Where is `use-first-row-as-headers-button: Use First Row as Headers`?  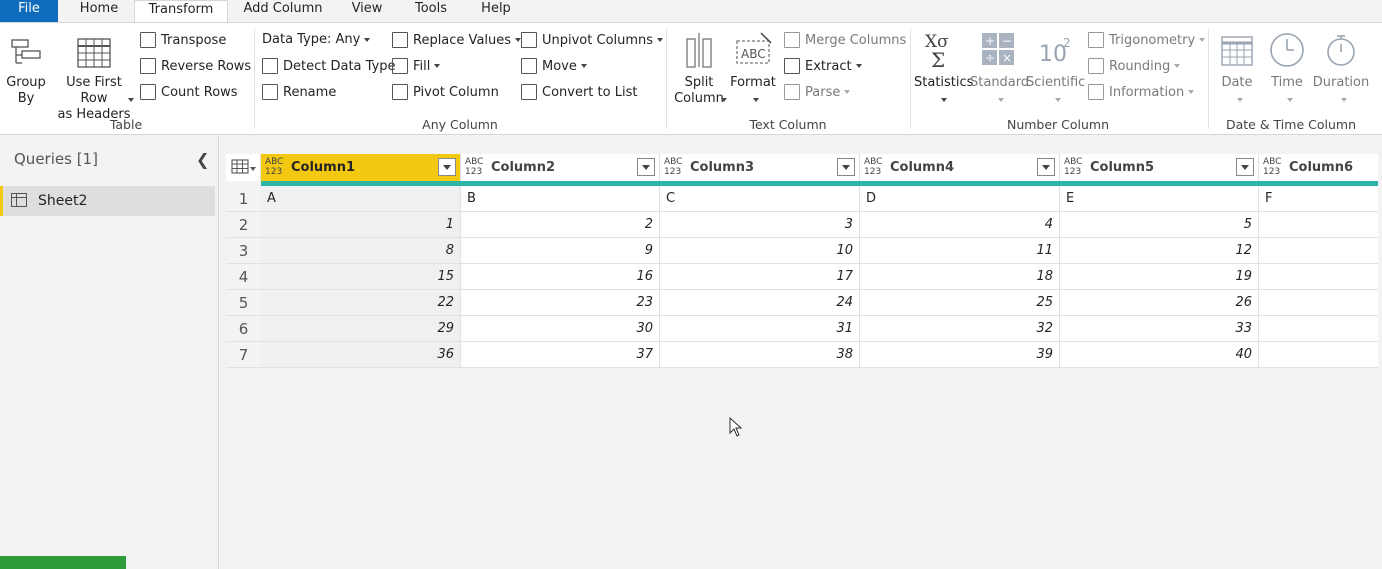
use-first-row-as-headers-button: Use First Row as Headers is located at coordinates (94, 80).